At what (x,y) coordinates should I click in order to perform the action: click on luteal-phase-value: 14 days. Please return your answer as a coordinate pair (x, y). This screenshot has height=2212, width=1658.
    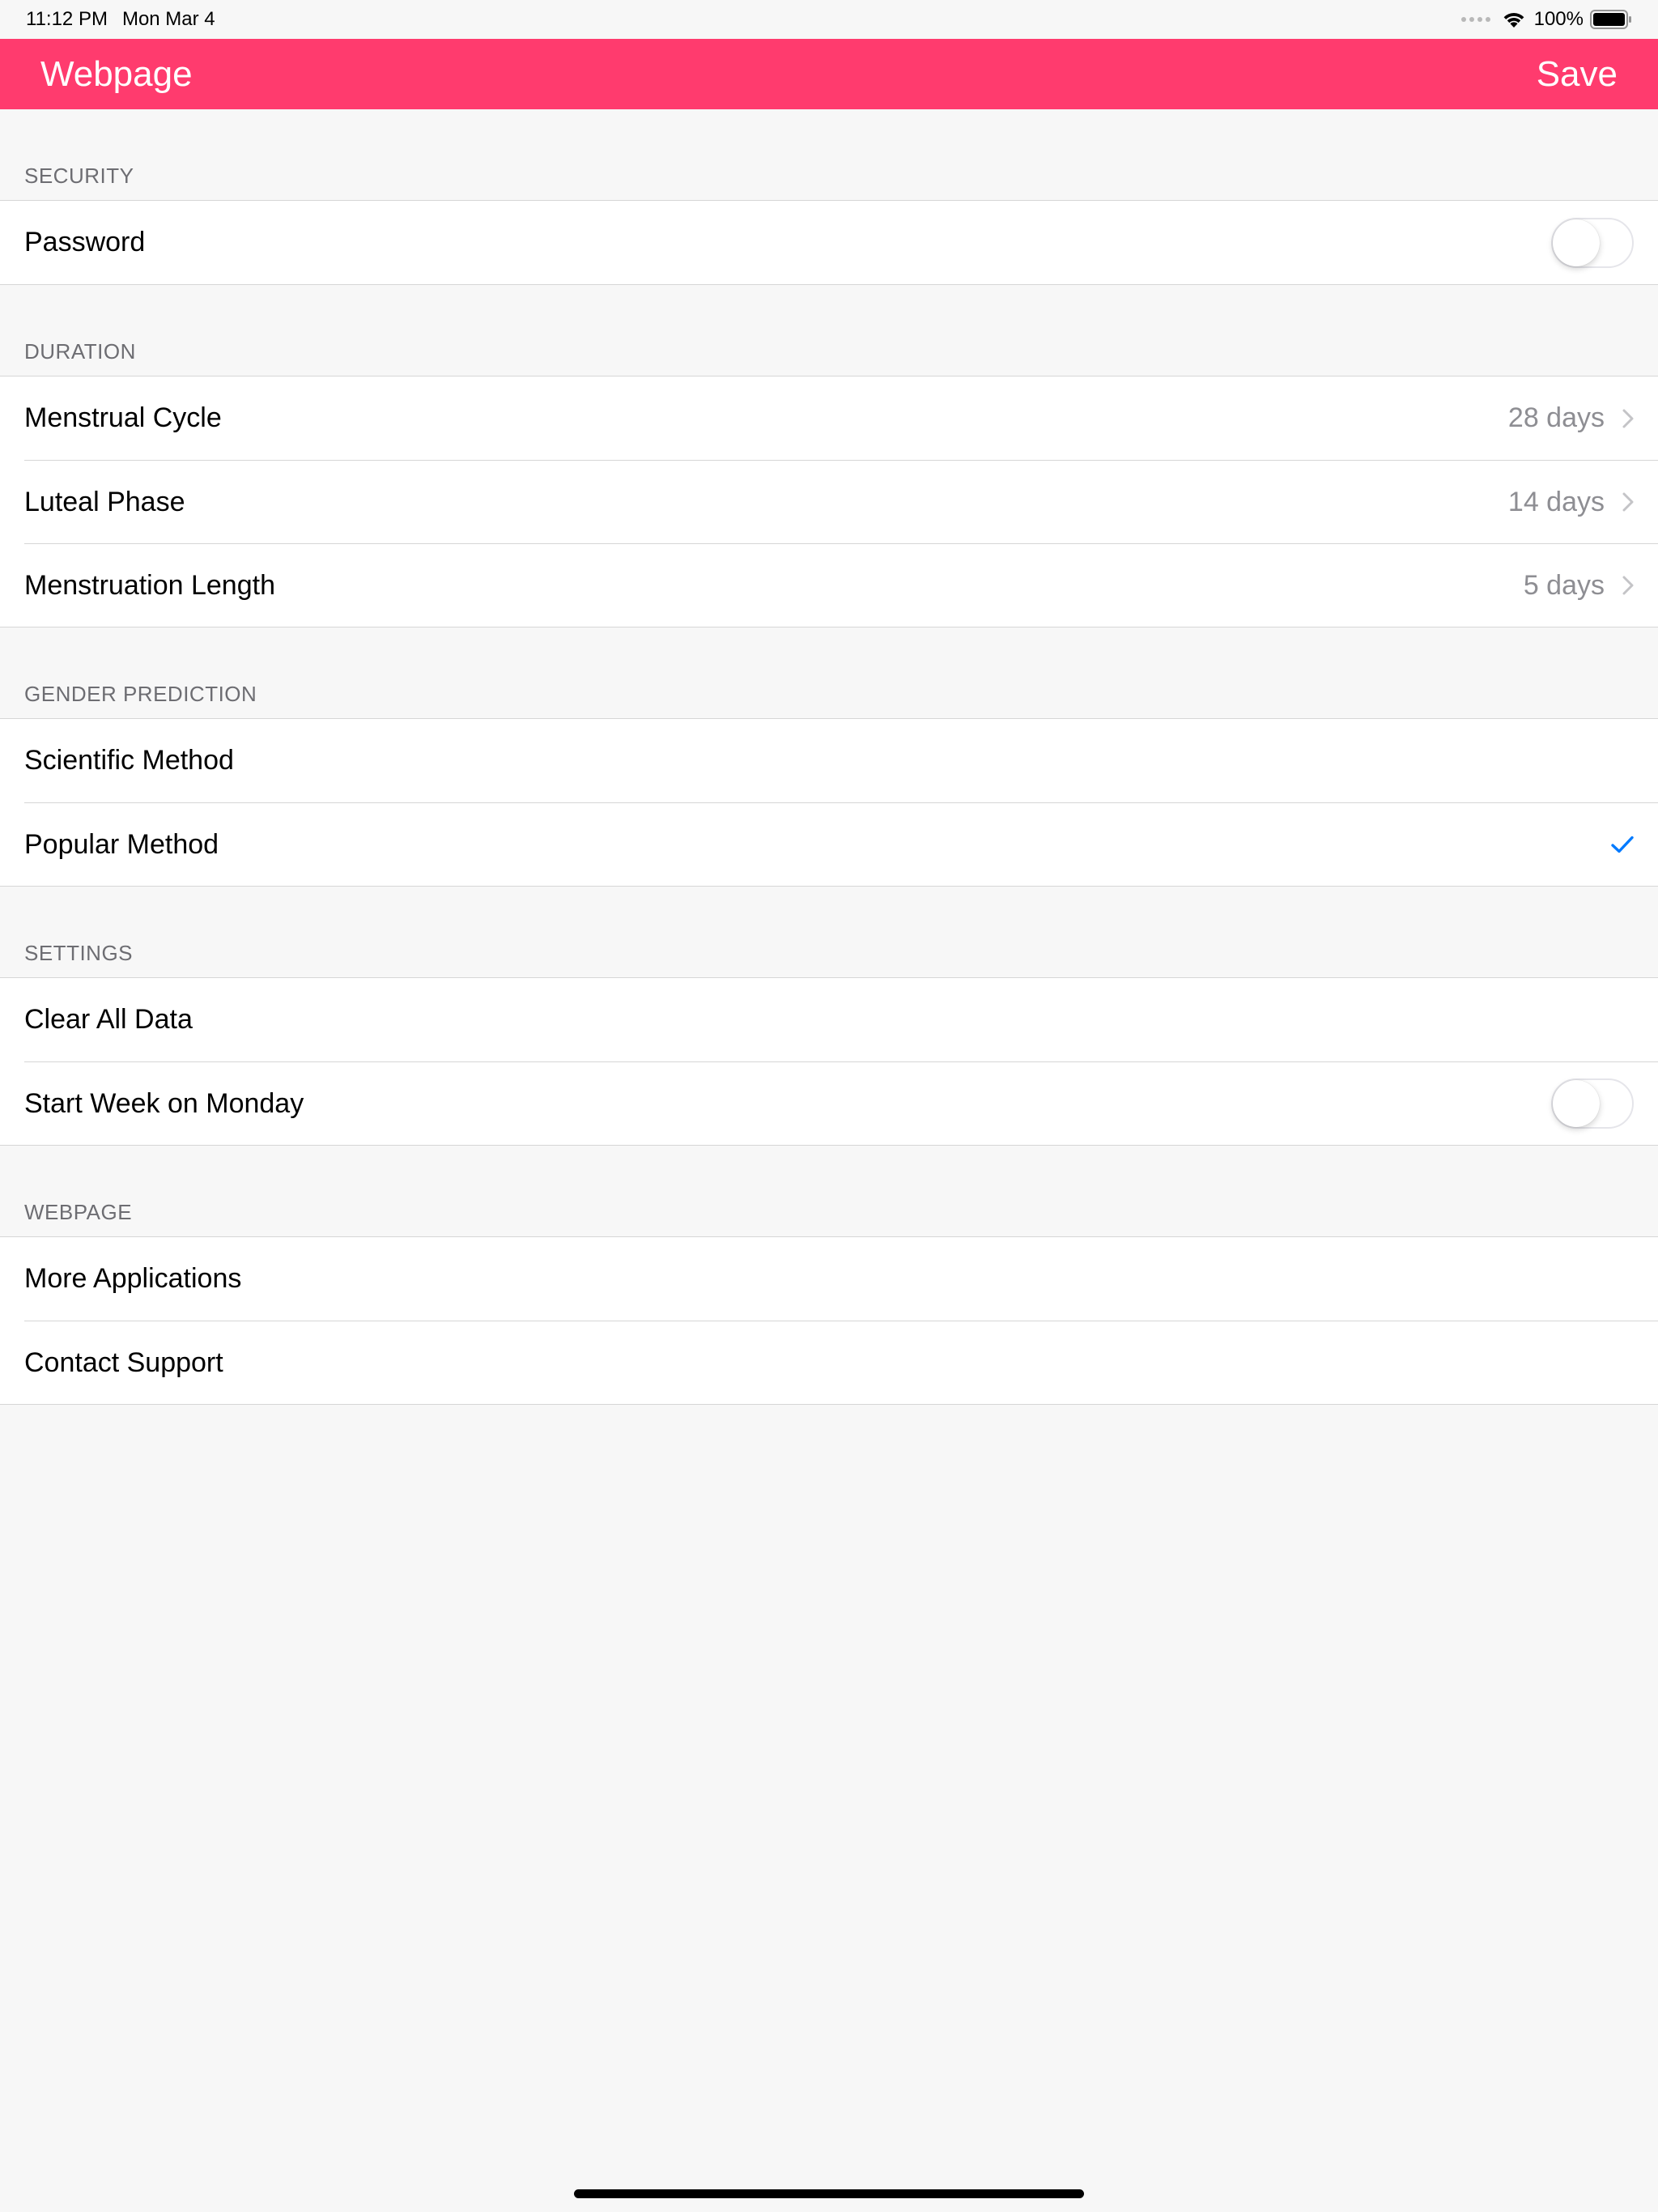
    Looking at the image, I should click on (1556, 502).